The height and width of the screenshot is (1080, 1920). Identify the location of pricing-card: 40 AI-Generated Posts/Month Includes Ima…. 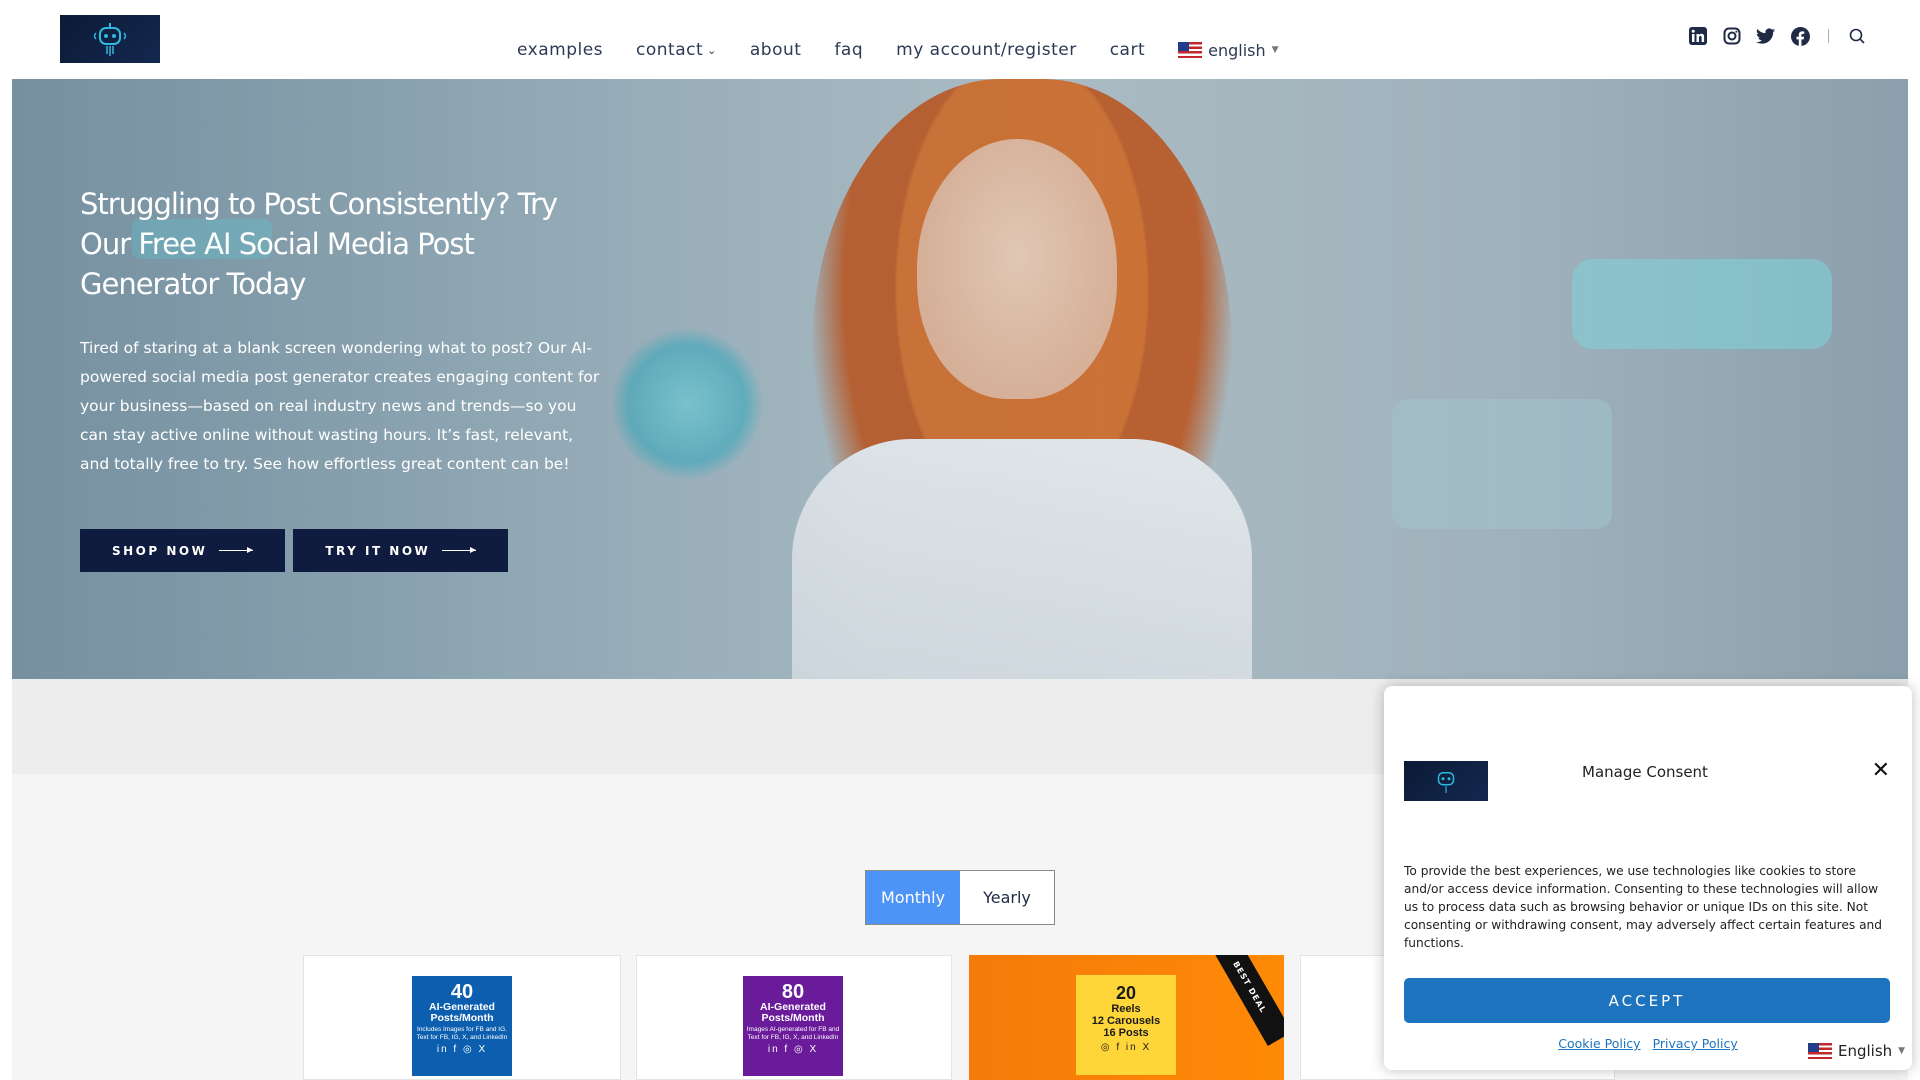
(462, 1017).